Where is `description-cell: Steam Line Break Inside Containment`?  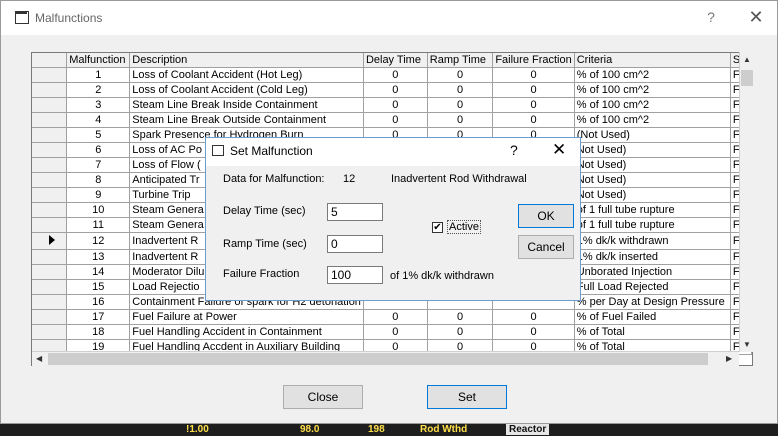 description-cell: Steam Line Break Inside Containment is located at coordinates (246, 105).